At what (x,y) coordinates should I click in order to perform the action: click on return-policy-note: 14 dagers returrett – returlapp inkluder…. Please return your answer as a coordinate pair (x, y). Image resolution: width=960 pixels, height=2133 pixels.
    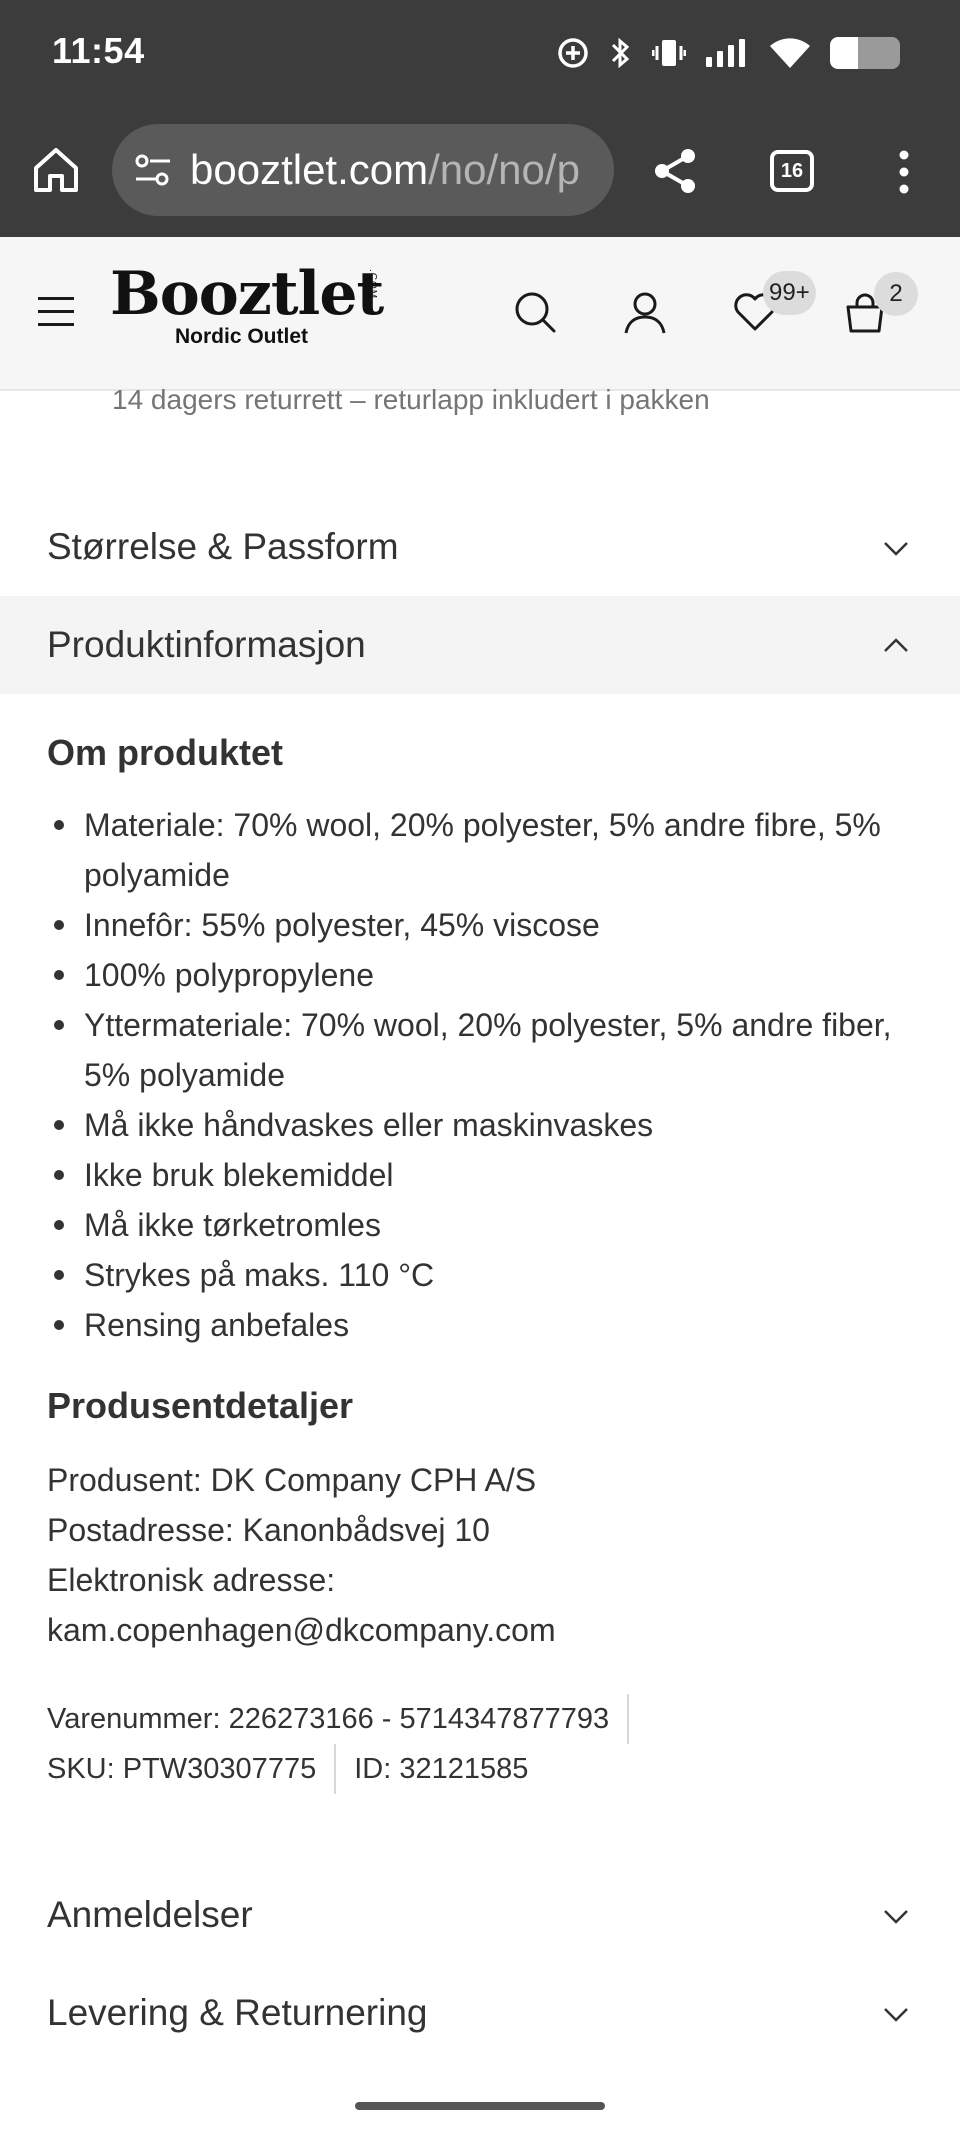
    Looking at the image, I should click on (411, 399).